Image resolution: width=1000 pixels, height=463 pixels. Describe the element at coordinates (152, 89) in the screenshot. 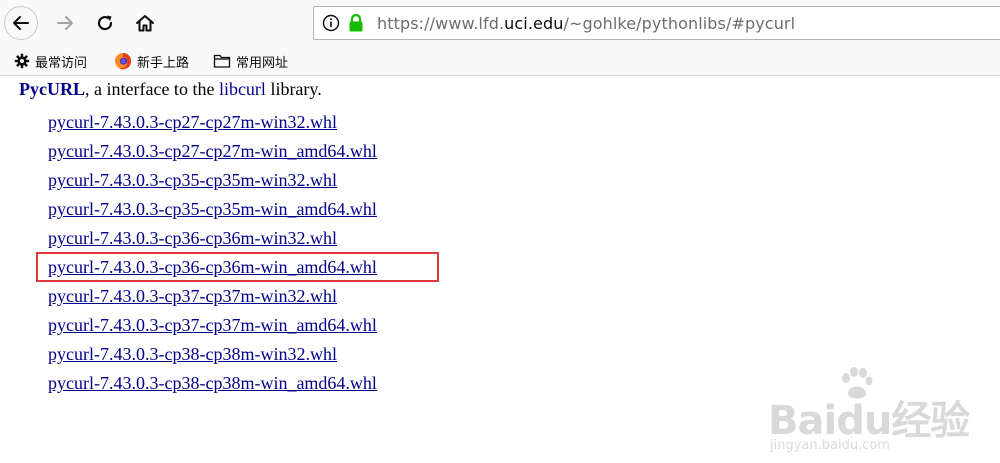

I see `intro-text: , a interface to the` at that location.